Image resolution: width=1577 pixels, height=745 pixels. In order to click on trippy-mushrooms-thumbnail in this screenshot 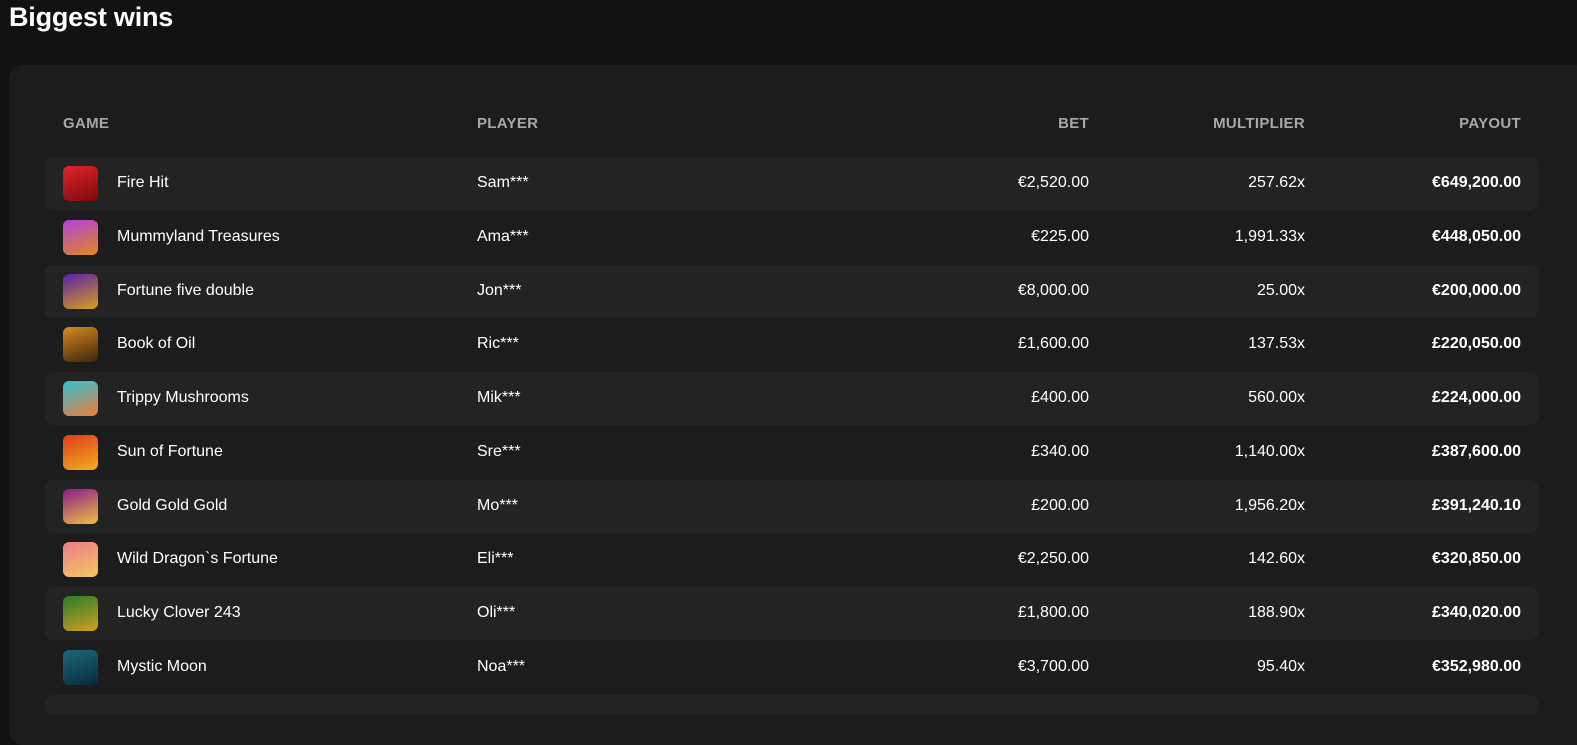, I will do `click(80, 398)`.